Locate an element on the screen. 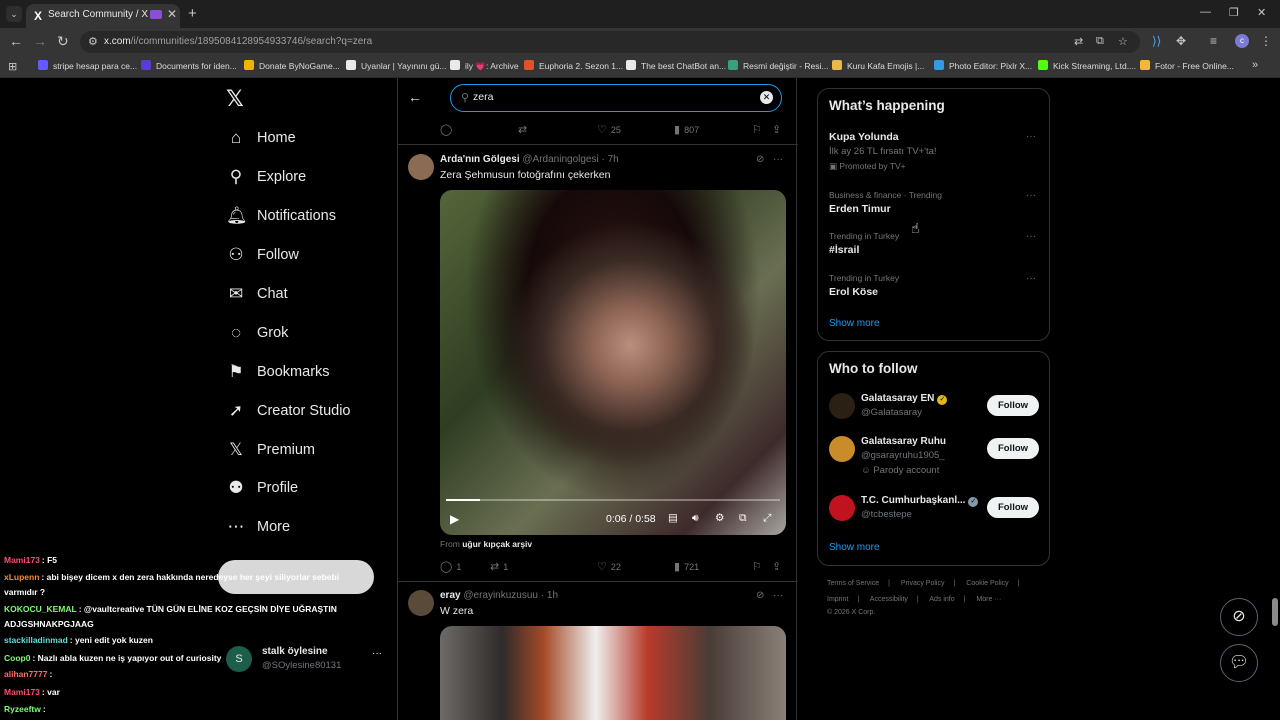 The image size is (1280, 720). trend-title: Erol Köse is located at coordinates (853, 292).